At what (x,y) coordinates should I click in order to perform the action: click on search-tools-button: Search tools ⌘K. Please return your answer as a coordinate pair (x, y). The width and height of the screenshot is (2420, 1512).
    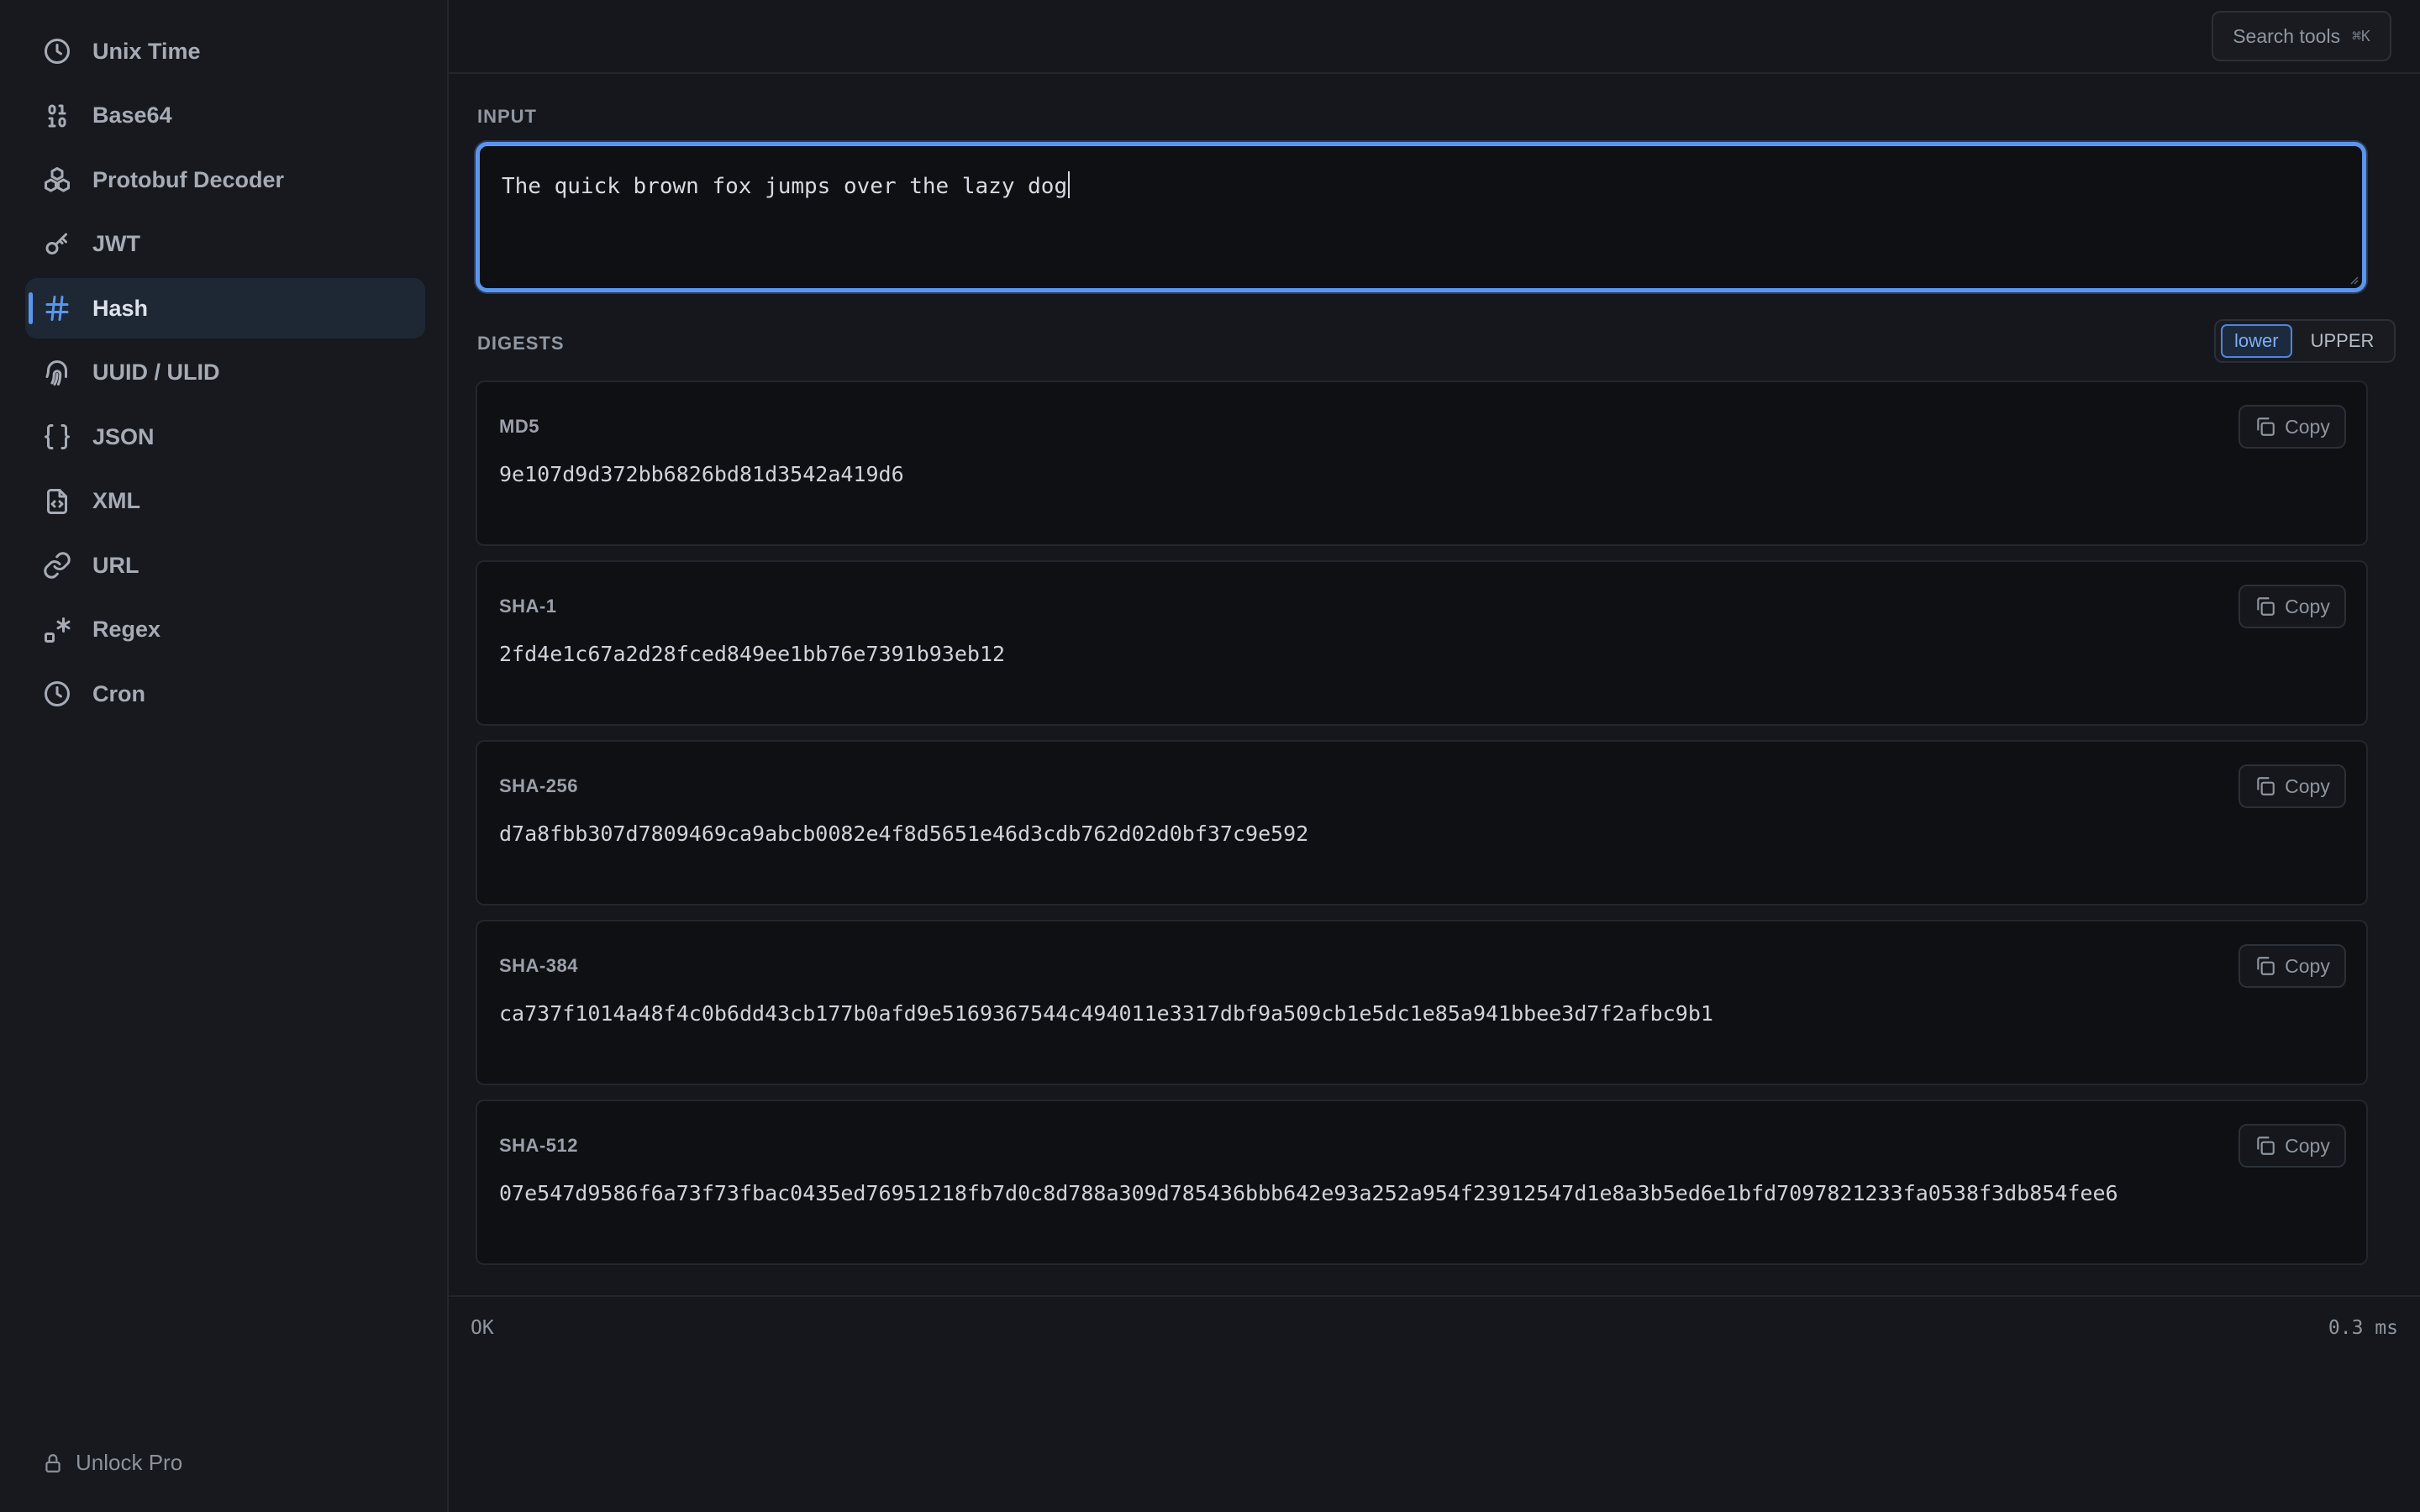
    Looking at the image, I should click on (2301, 36).